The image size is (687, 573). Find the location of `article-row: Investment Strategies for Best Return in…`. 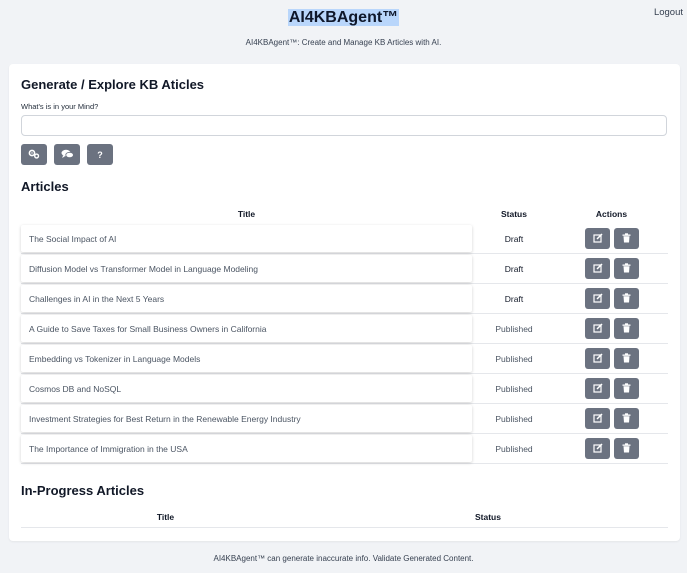

article-row: Investment Strategies for Best Return in… is located at coordinates (344, 419).